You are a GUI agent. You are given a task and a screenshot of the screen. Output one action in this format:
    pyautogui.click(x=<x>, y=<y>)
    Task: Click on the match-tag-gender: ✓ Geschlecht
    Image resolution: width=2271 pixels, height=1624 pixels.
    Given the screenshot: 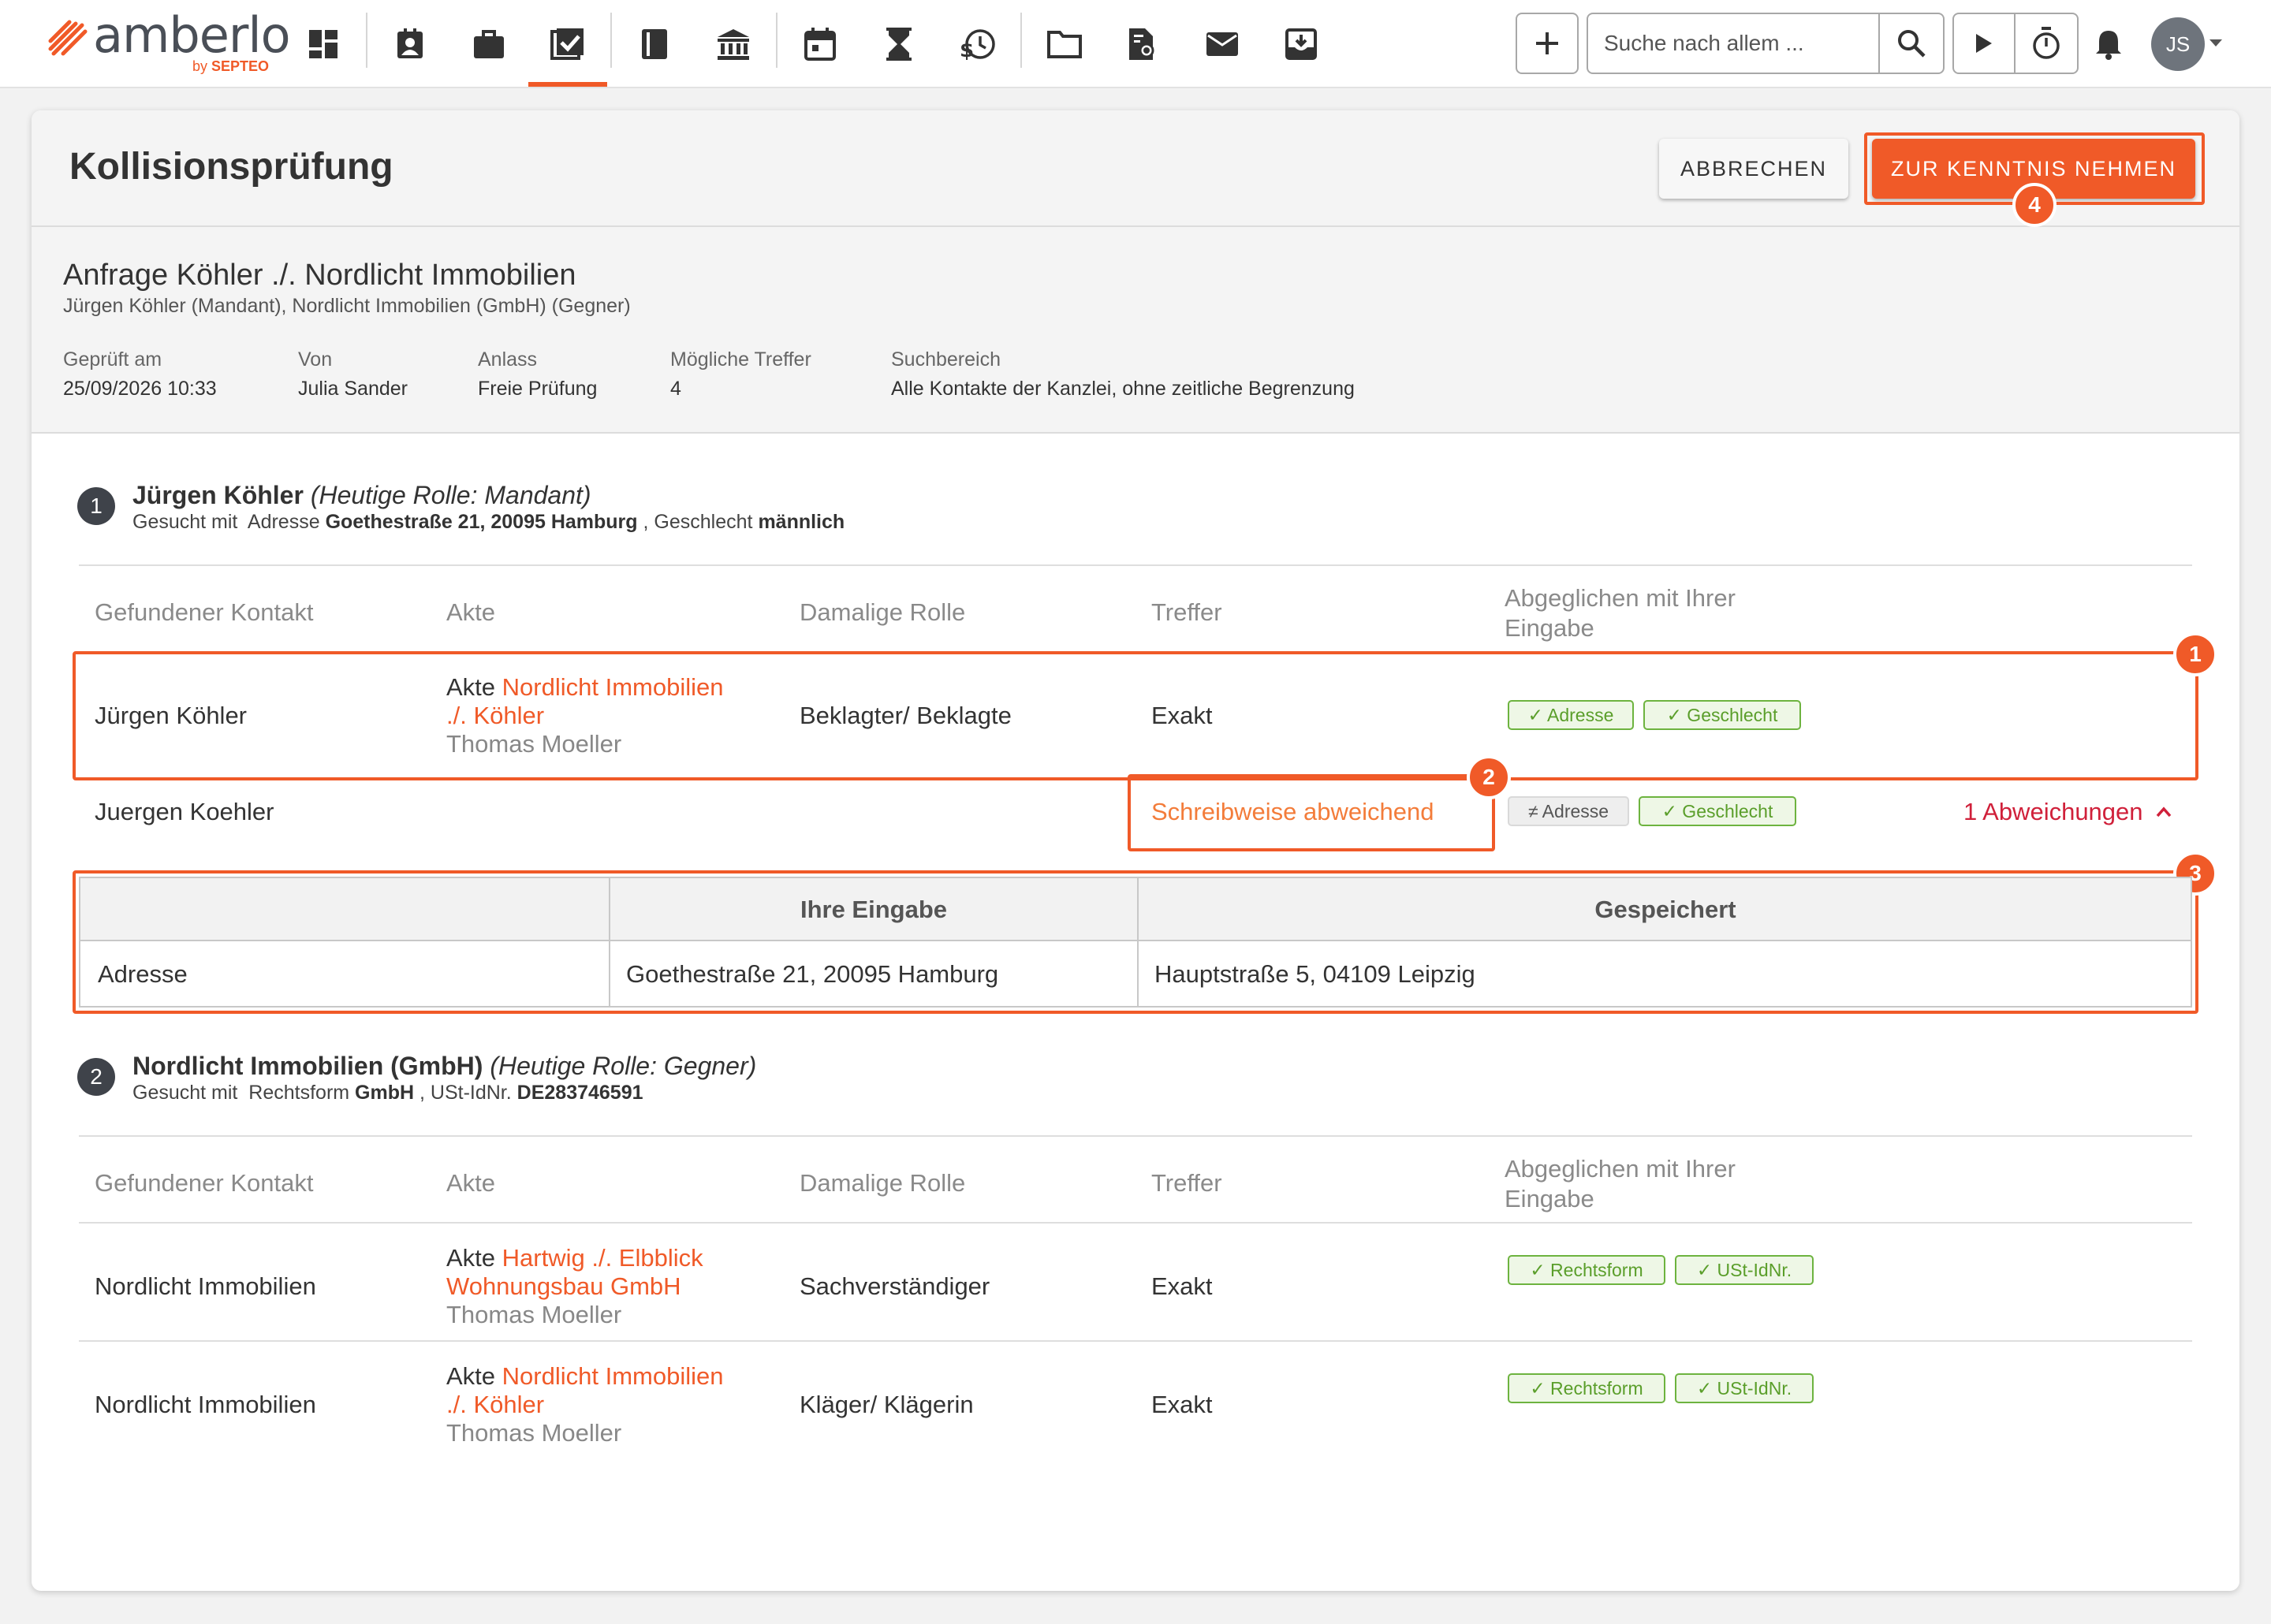 What is the action you would take?
    pyautogui.click(x=1722, y=715)
    